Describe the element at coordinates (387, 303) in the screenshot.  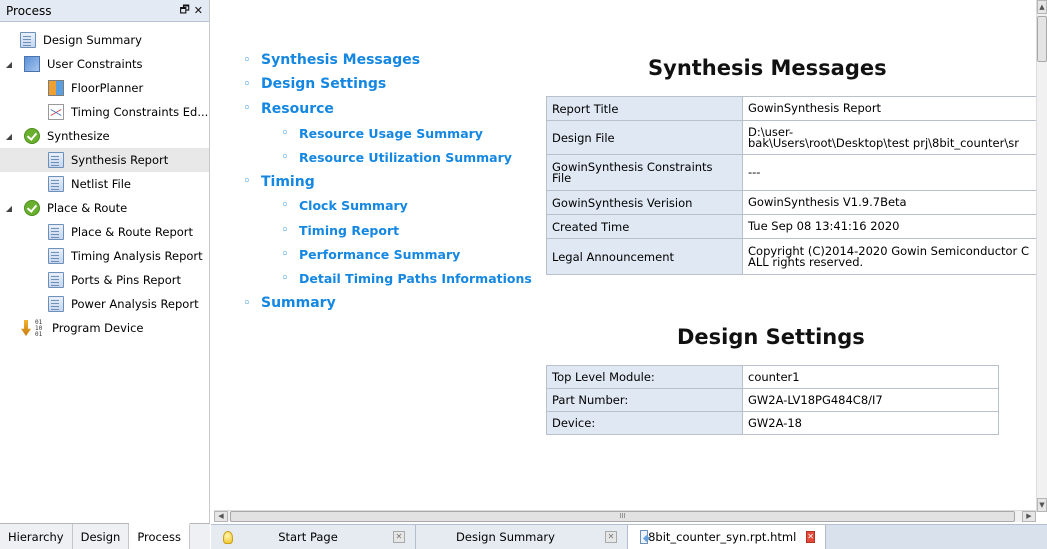
I see `toc-link-summary: Summary` at that location.